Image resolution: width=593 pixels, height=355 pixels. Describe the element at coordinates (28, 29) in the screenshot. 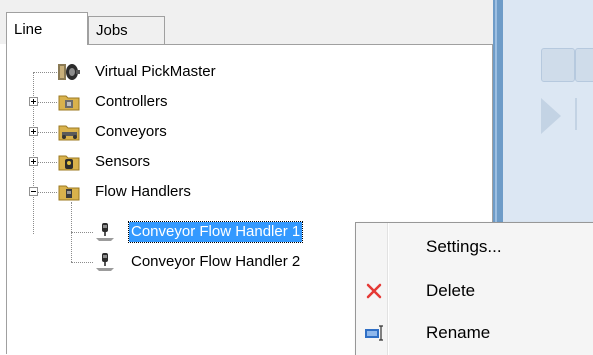

I see `tab-line-label: Line` at that location.